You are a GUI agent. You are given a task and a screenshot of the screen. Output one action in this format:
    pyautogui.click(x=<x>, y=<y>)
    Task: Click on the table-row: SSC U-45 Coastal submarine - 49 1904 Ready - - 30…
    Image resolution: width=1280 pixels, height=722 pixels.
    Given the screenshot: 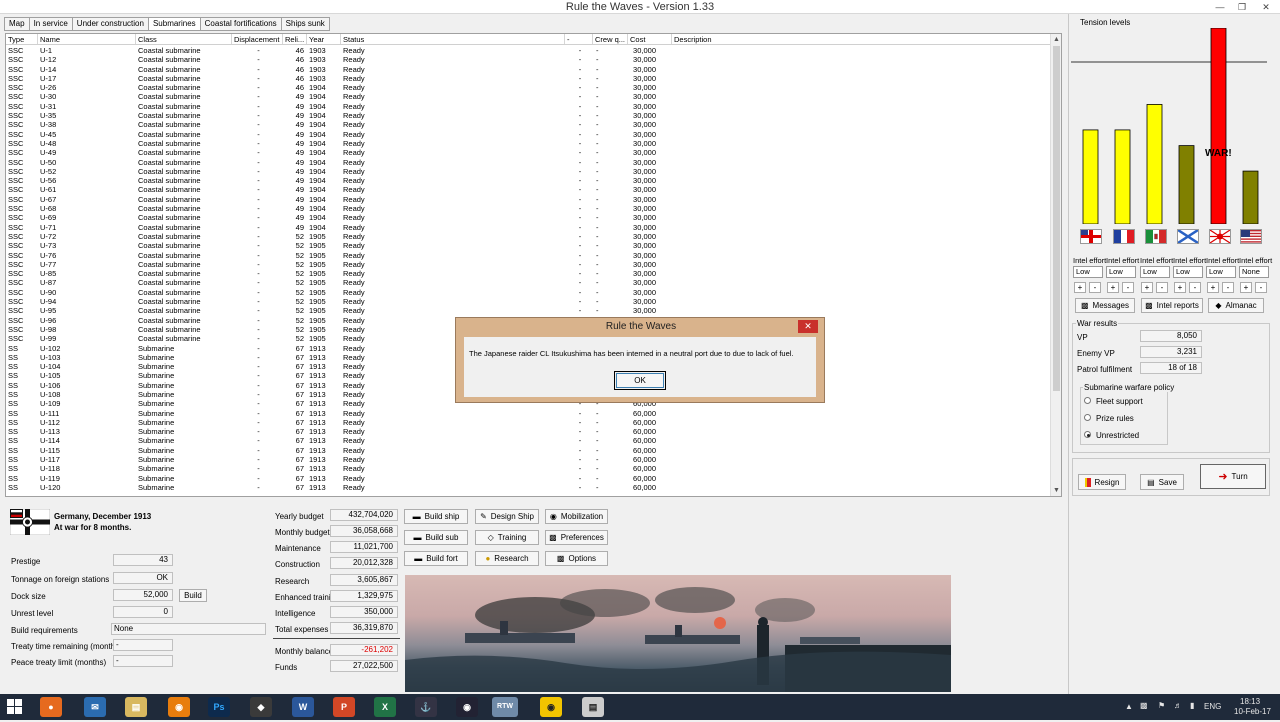 What is the action you would take?
    pyautogui.click(x=528, y=134)
    